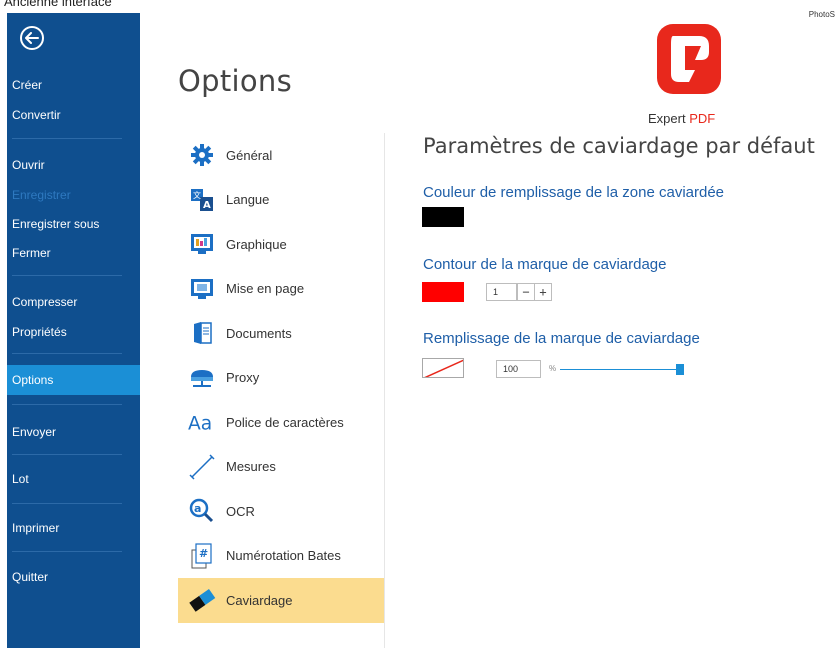 The width and height of the screenshot is (835, 648). I want to click on category-label: Général, so click(249, 155).